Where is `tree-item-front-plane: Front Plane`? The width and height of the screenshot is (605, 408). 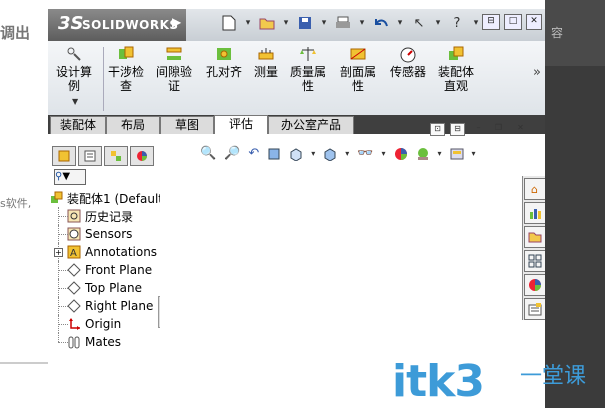 tree-item-front-plane: Front Plane is located at coordinates (106, 270).